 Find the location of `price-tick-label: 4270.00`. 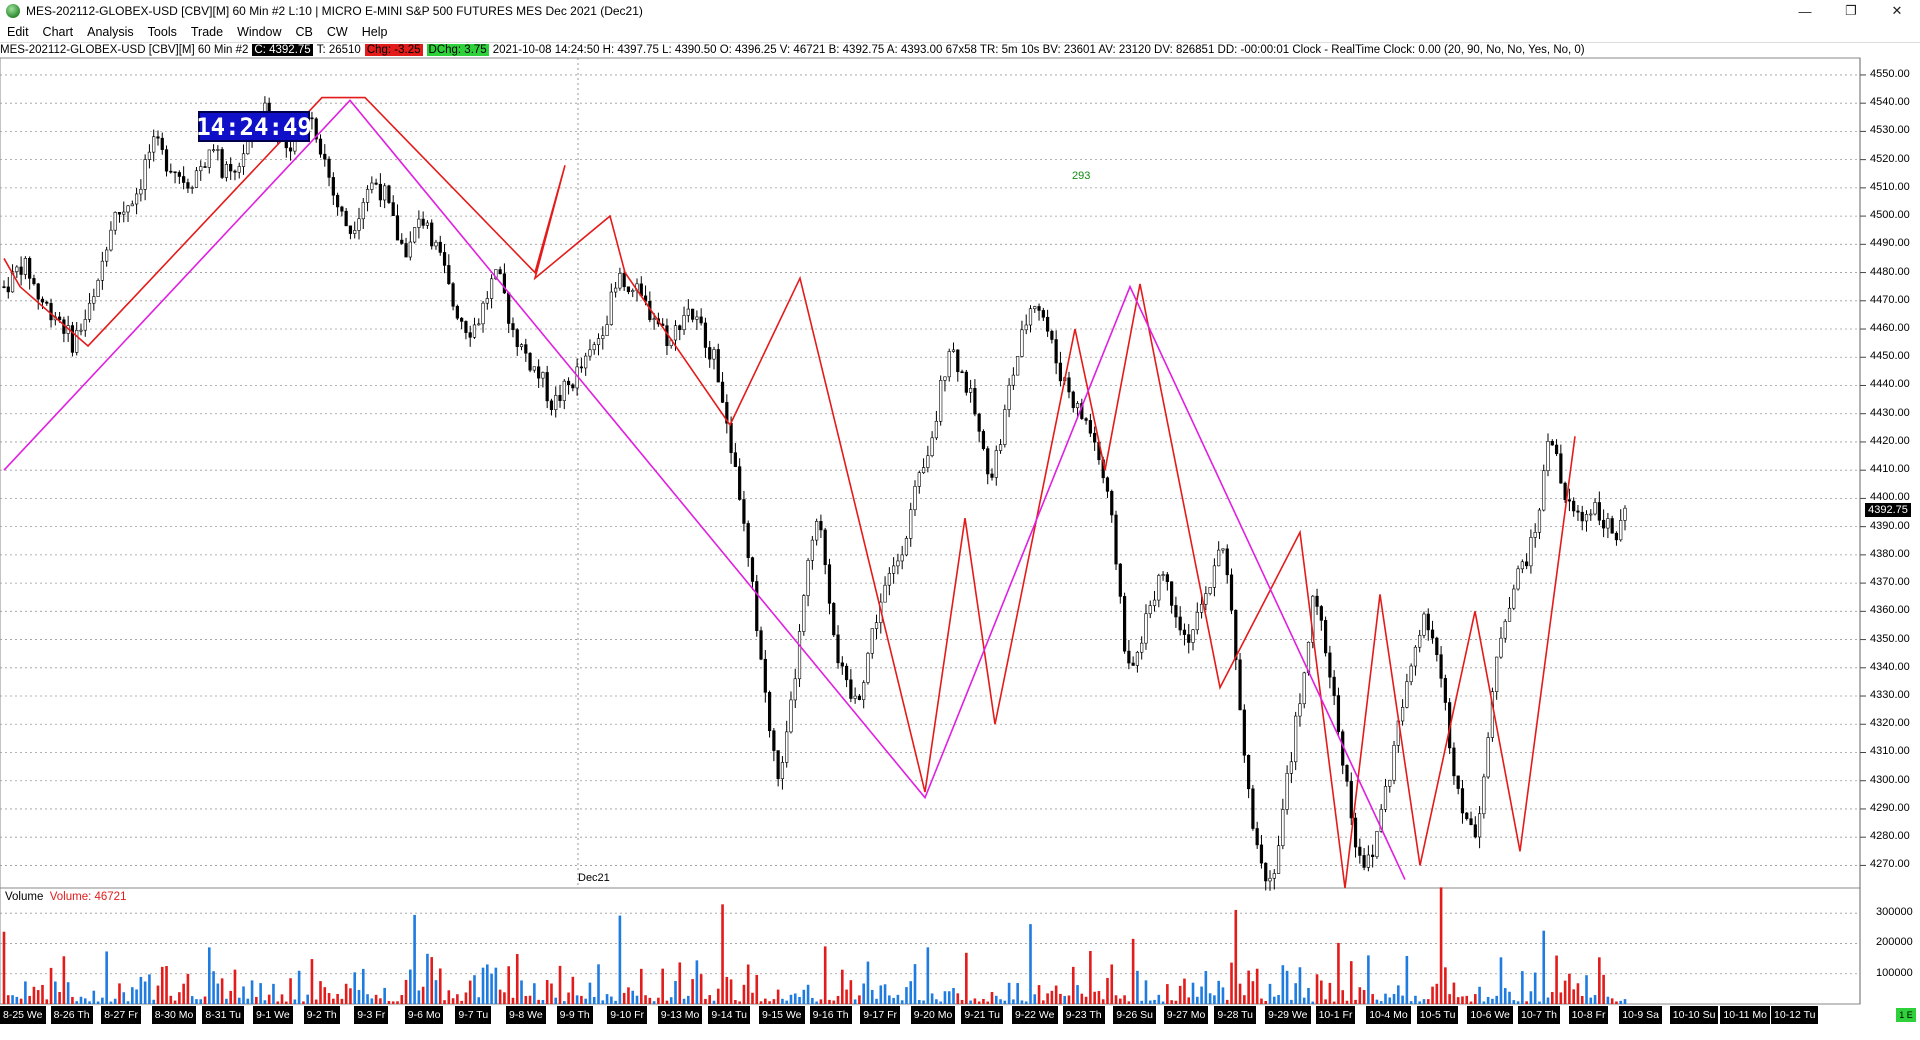

price-tick-label: 4270.00 is located at coordinates (1890, 864).